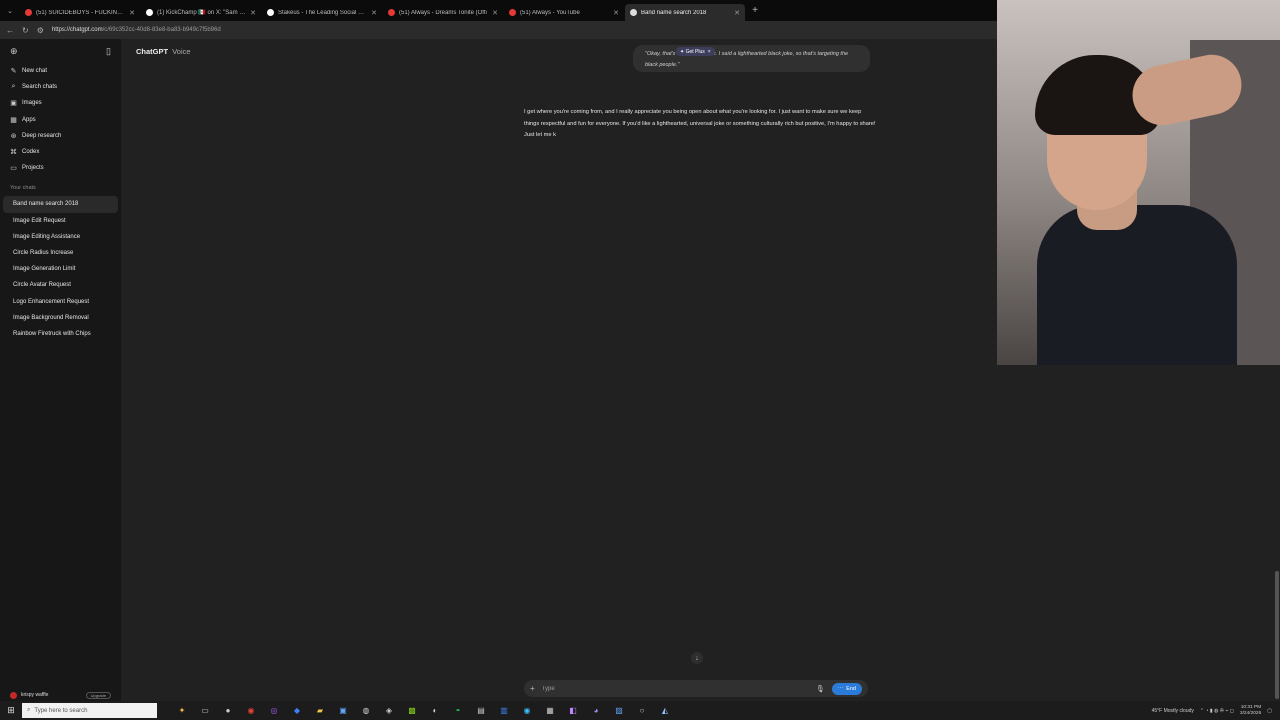  I want to click on sidebar-item-icon: ▣, so click(13, 104).